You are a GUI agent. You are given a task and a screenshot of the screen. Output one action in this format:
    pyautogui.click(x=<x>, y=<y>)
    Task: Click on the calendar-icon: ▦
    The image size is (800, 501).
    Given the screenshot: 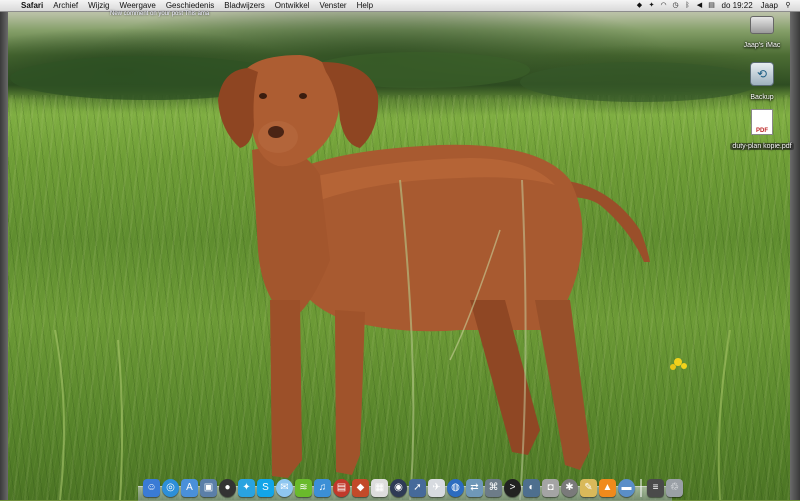 What is the action you would take?
    pyautogui.click(x=379, y=488)
    